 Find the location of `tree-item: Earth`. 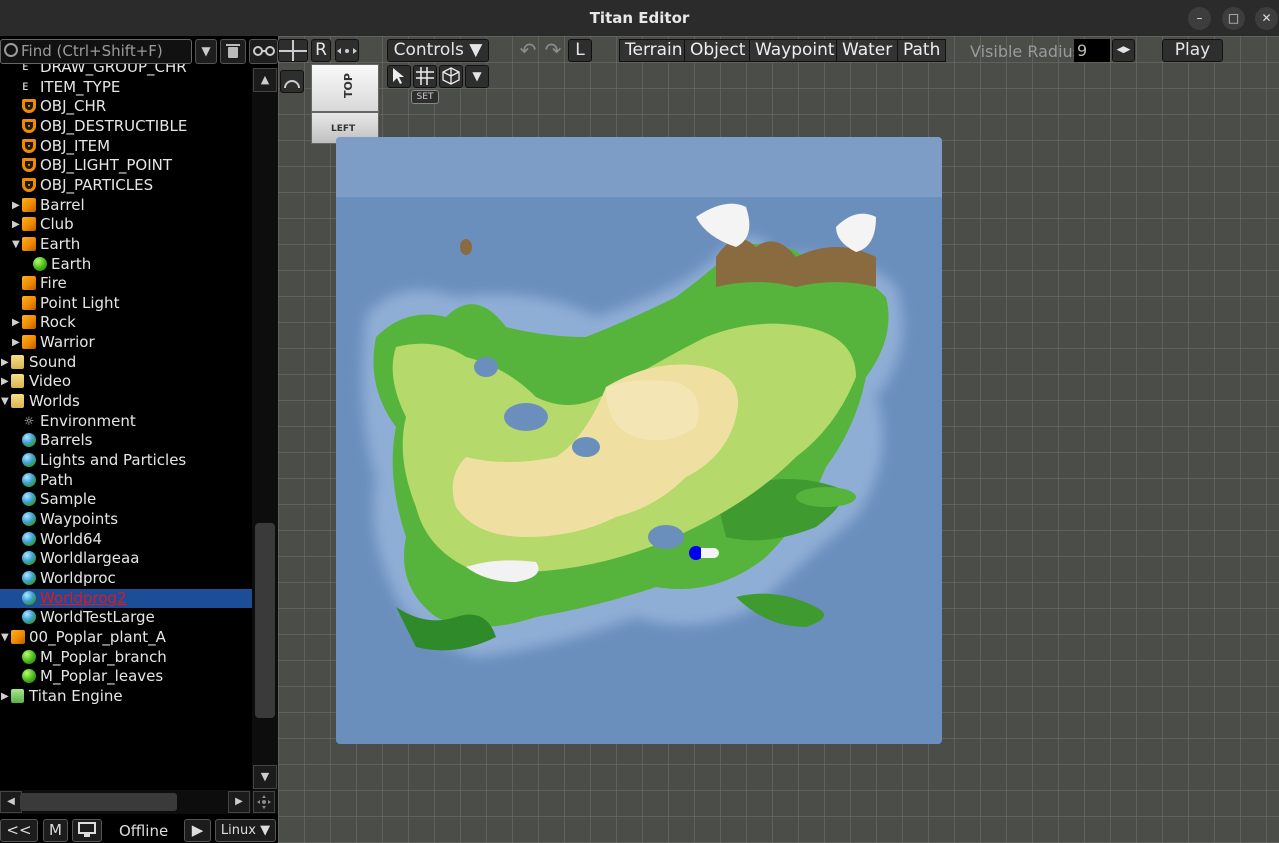

tree-item: Earth is located at coordinates (126, 264).